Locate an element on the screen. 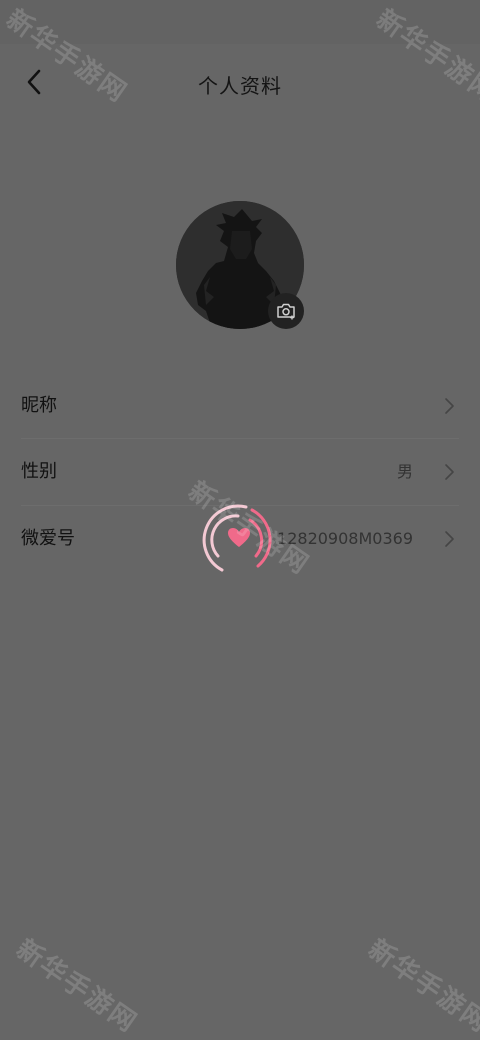 This screenshot has height=1040, width=480. row-nickname: 昵称 is located at coordinates (240, 406).